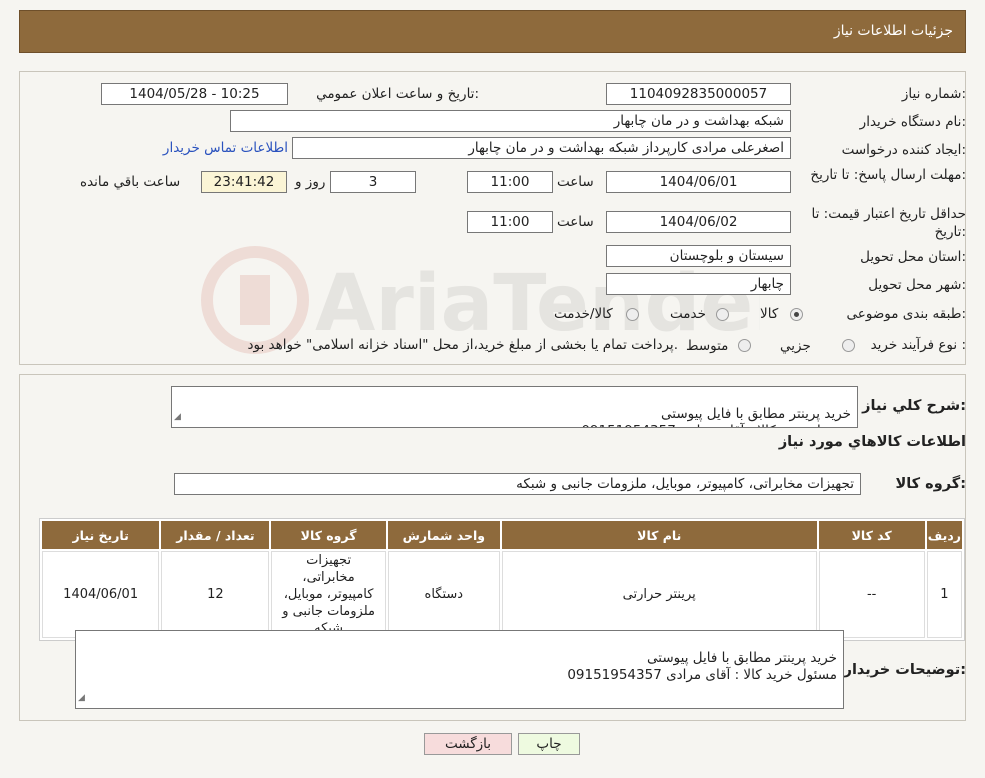  Describe the element at coordinates (583, 314) in the screenshot. I see `category-option-goods-service: کالا/خدمت` at that location.